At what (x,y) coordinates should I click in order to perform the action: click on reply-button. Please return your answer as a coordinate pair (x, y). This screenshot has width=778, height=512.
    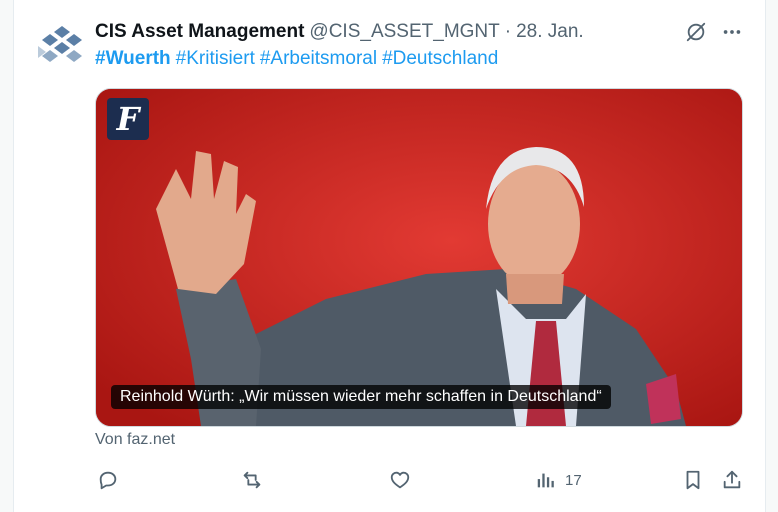
    Looking at the image, I should click on (108, 480).